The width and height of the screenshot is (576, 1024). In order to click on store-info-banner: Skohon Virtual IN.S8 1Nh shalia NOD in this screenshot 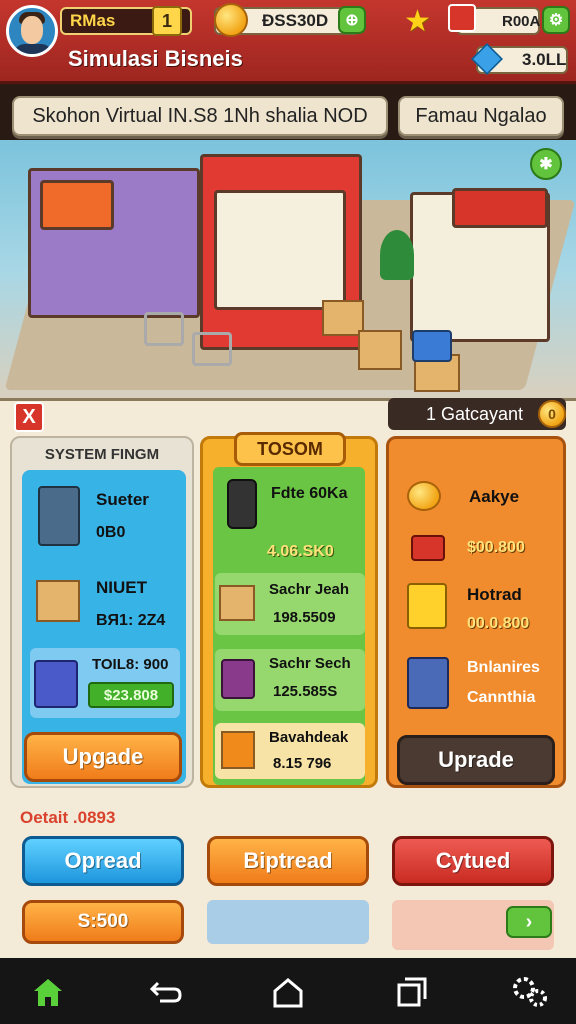, I will do `click(200, 116)`.